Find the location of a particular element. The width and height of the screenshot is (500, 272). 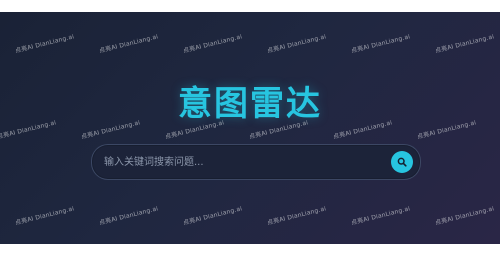

search-input is located at coordinates (239, 162).